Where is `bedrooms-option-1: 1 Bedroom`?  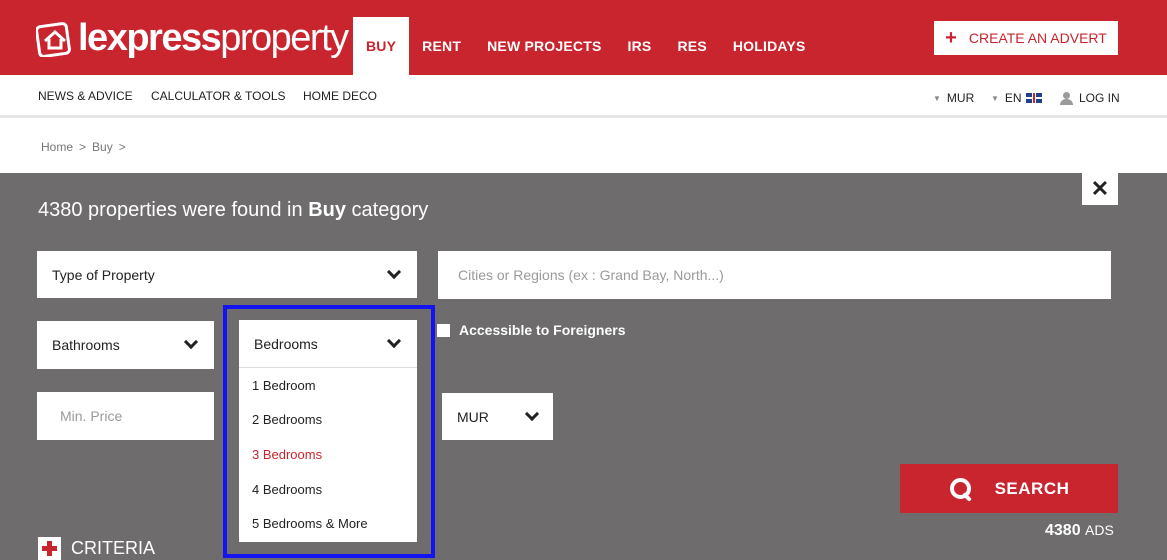
bedrooms-option-1: 1 Bedroom is located at coordinates (284, 385).